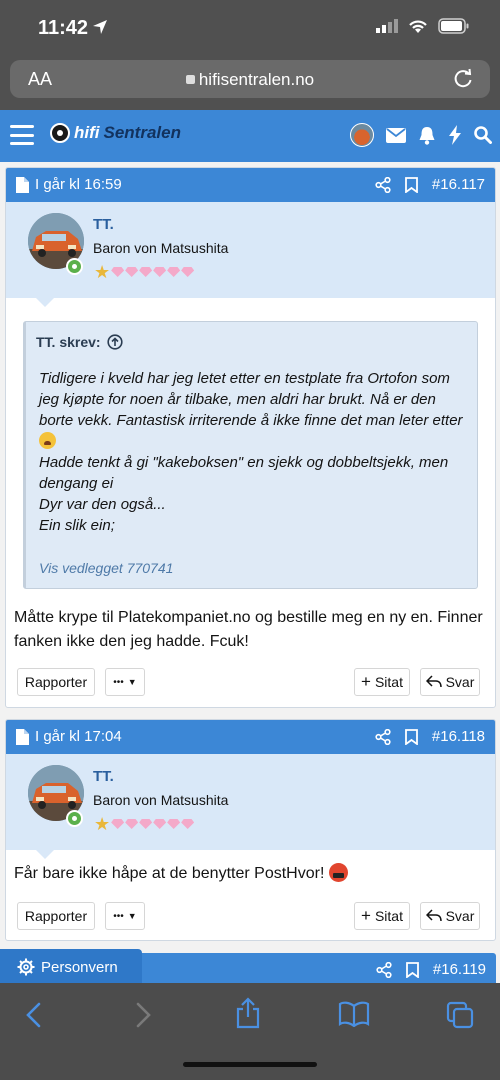  I want to click on logo-text-hifi: hifi, so click(87, 132).